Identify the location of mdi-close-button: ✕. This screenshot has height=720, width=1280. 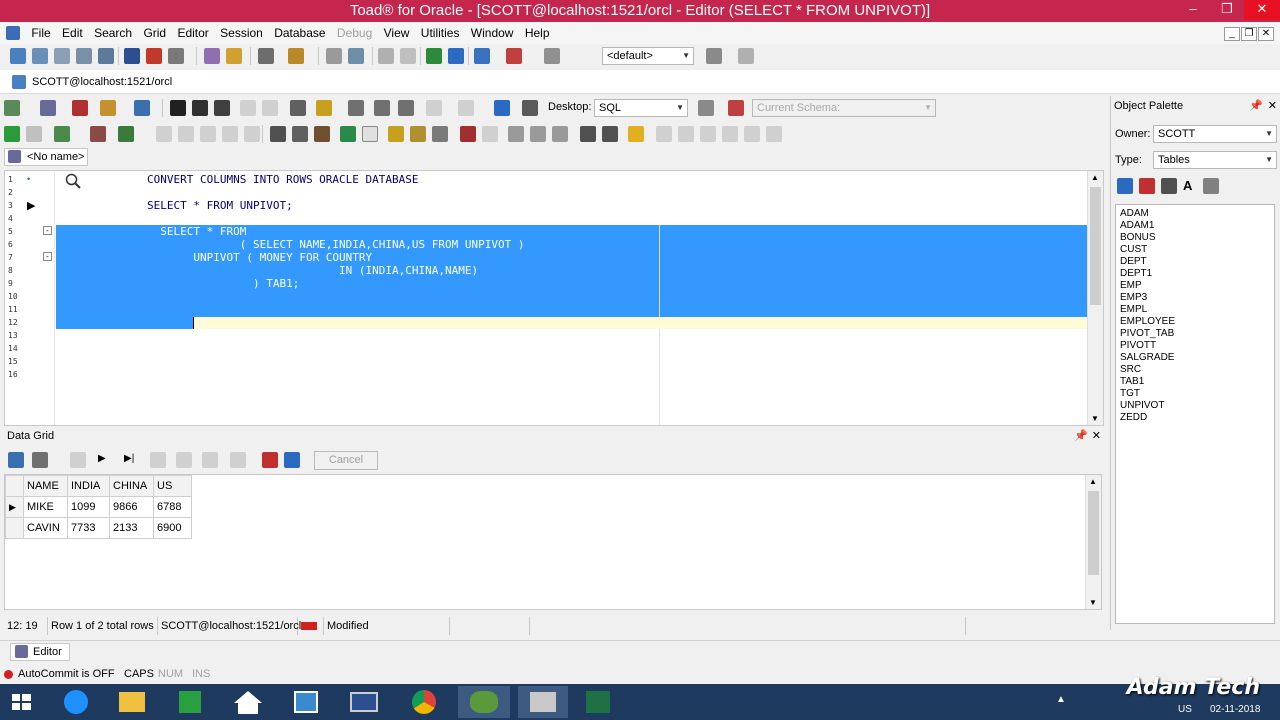
(1266, 34).